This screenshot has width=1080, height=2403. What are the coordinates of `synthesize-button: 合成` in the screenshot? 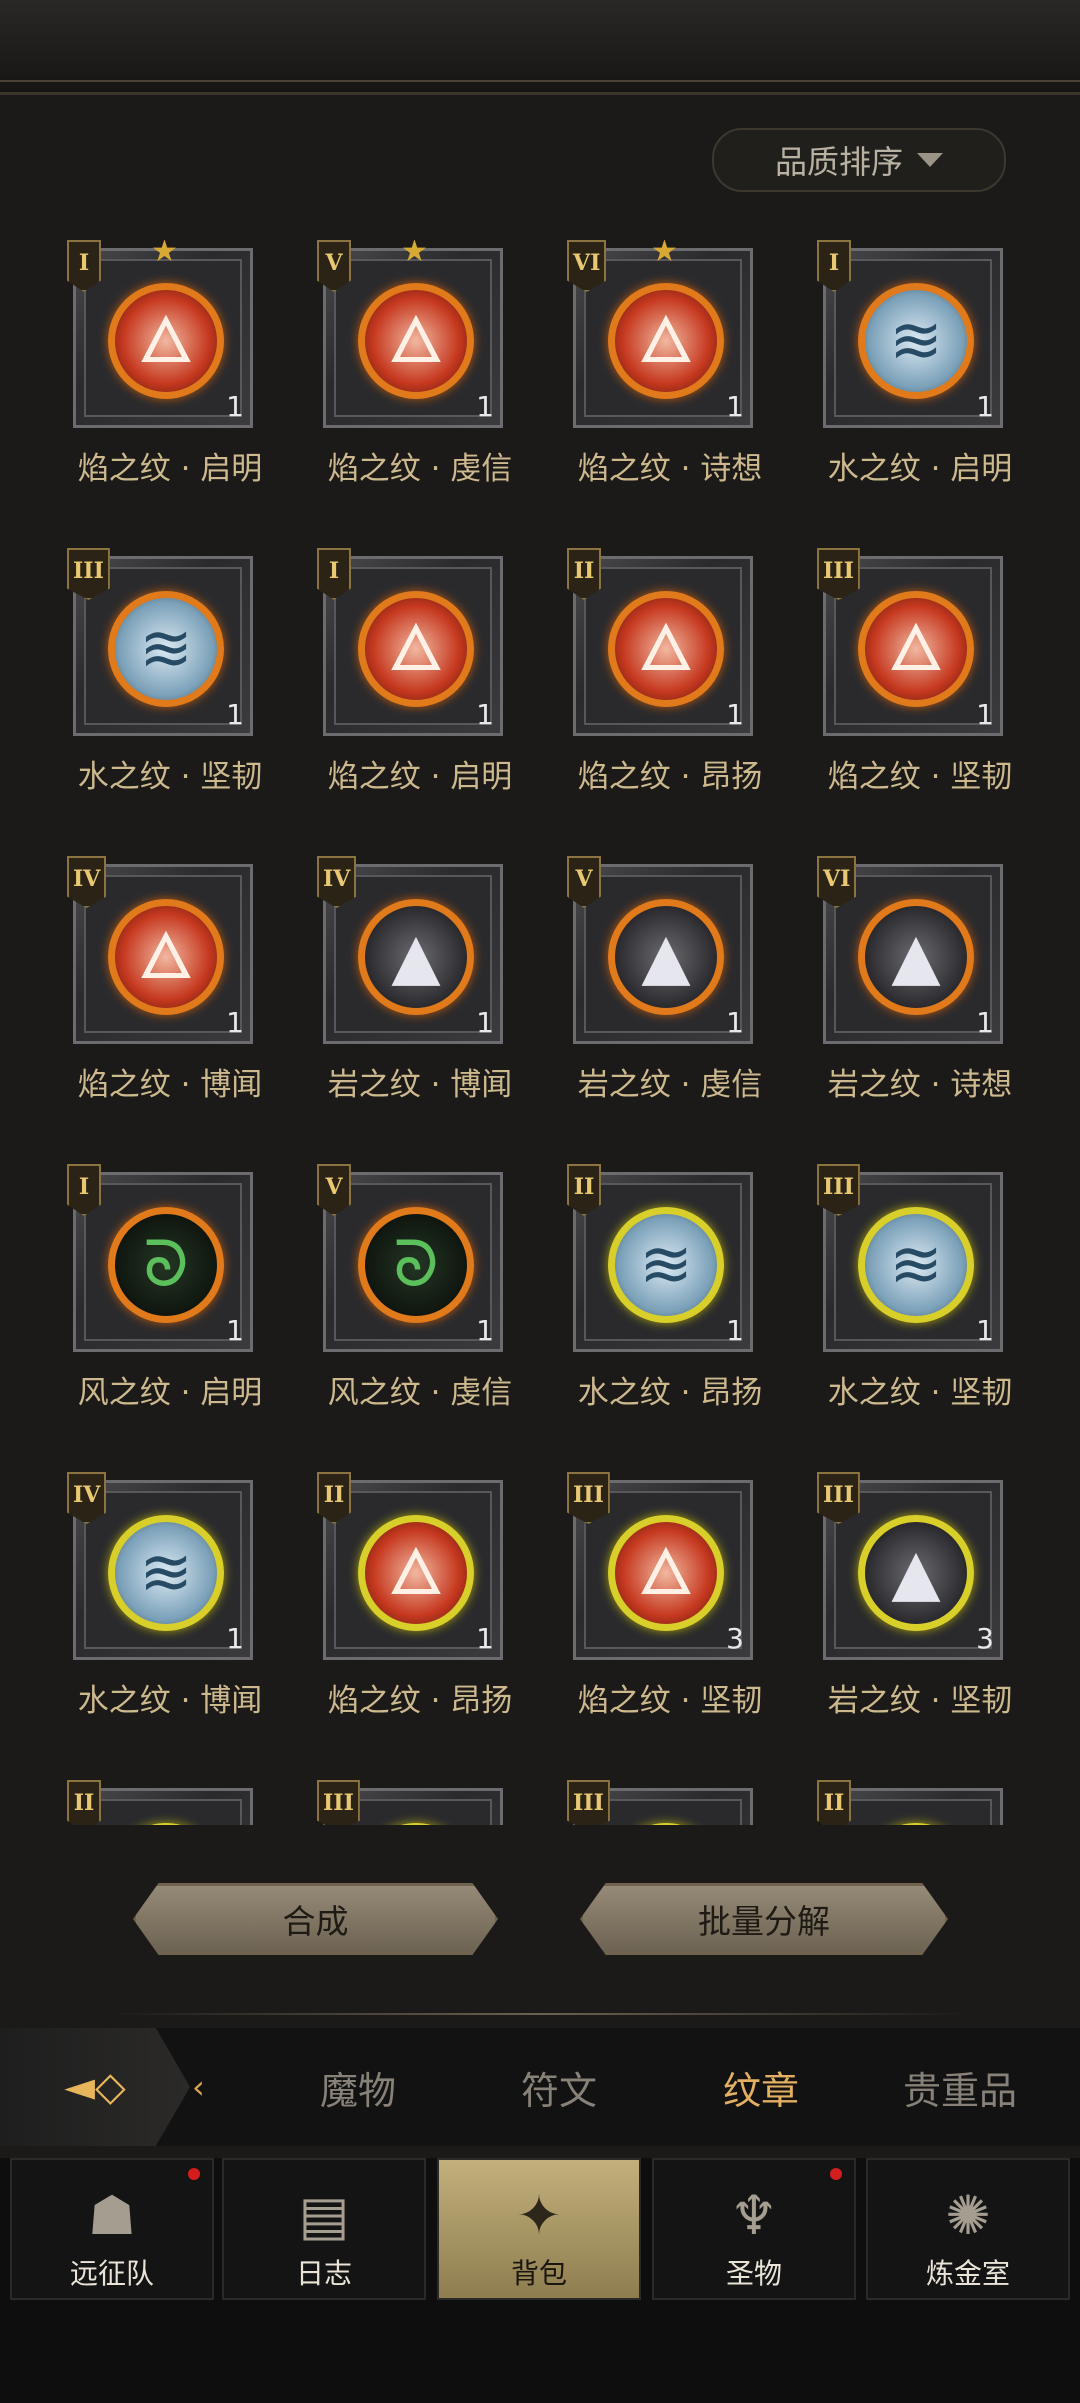 It's located at (315, 1919).